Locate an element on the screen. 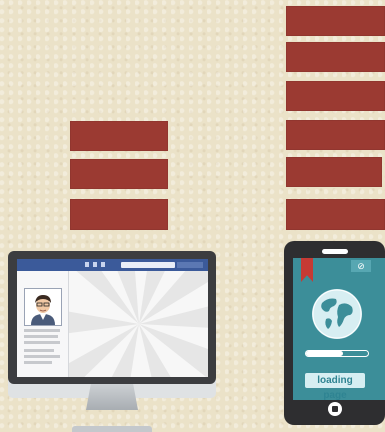 This screenshot has height=432, width=385. loading-progress-bar is located at coordinates (337, 353).